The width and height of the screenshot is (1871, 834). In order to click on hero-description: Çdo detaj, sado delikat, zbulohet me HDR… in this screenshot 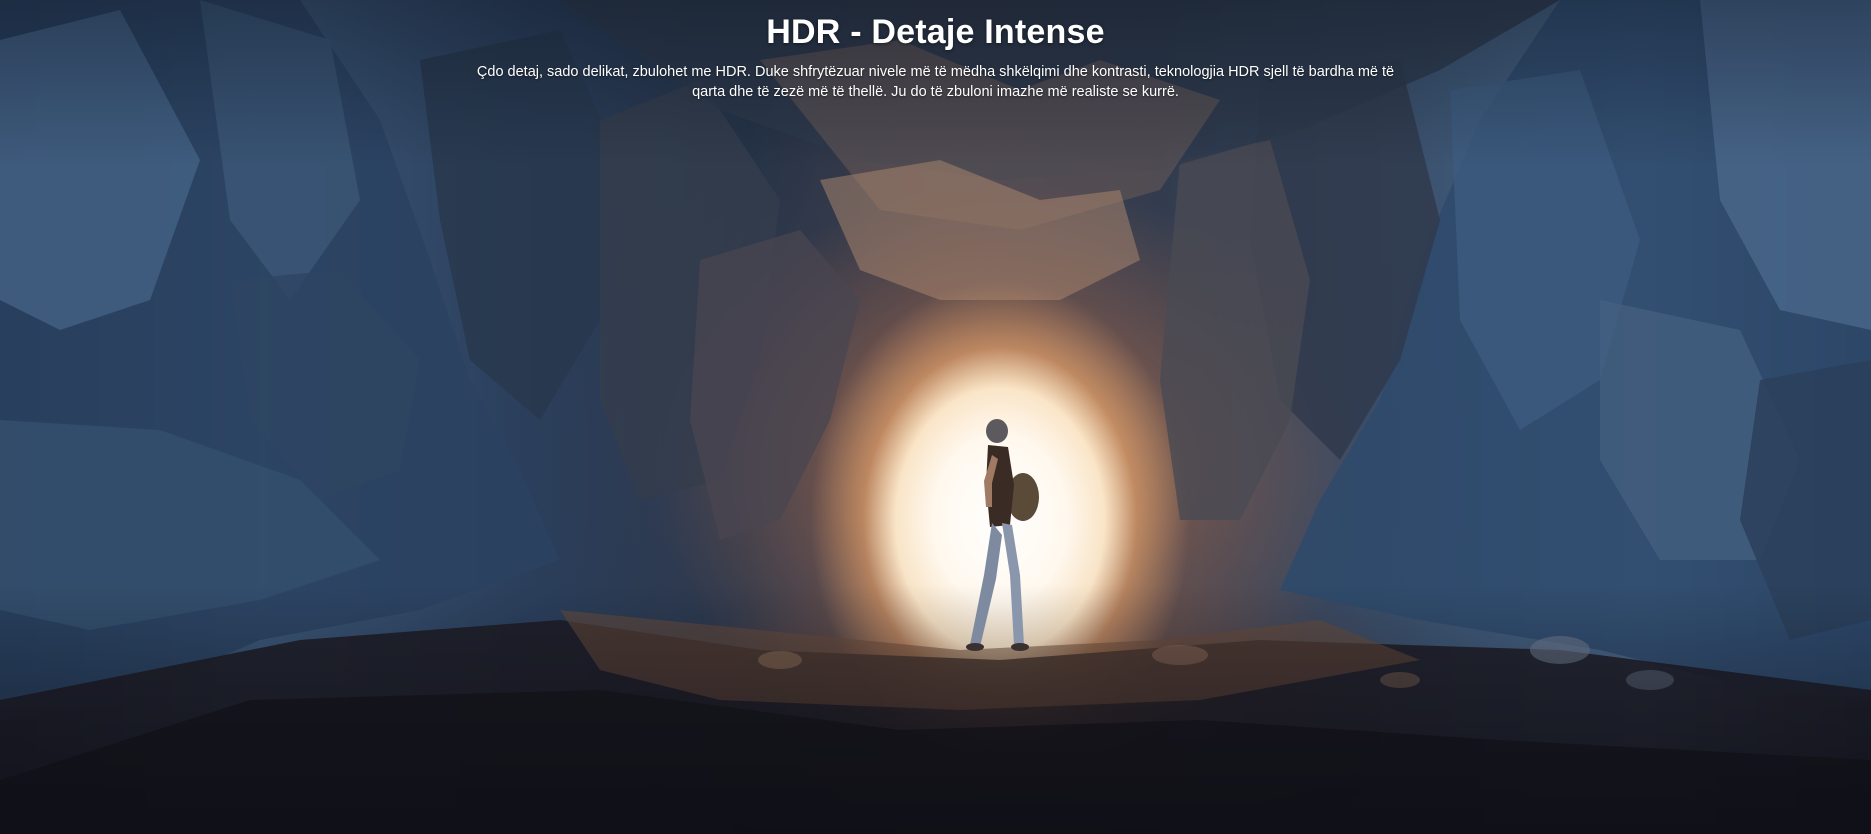, I will do `click(935, 82)`.